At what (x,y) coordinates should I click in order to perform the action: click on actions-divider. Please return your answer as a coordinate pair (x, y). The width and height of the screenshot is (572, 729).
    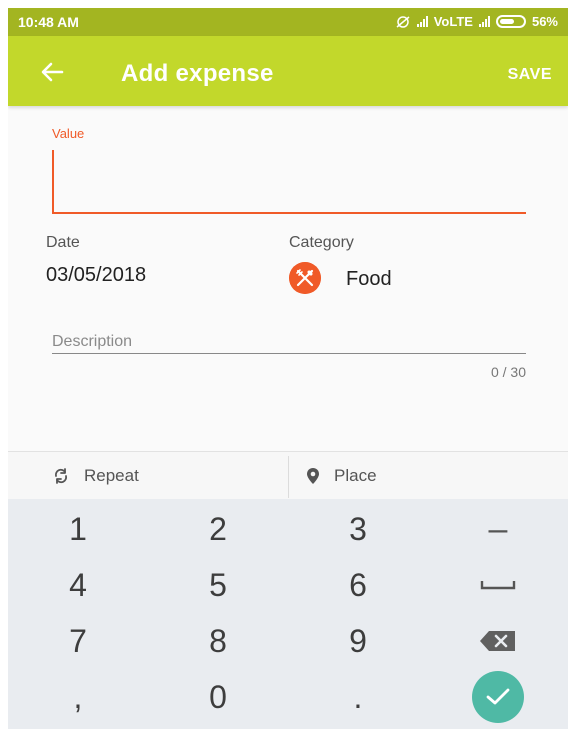
    Looking at the image, I should click on (288, 477).